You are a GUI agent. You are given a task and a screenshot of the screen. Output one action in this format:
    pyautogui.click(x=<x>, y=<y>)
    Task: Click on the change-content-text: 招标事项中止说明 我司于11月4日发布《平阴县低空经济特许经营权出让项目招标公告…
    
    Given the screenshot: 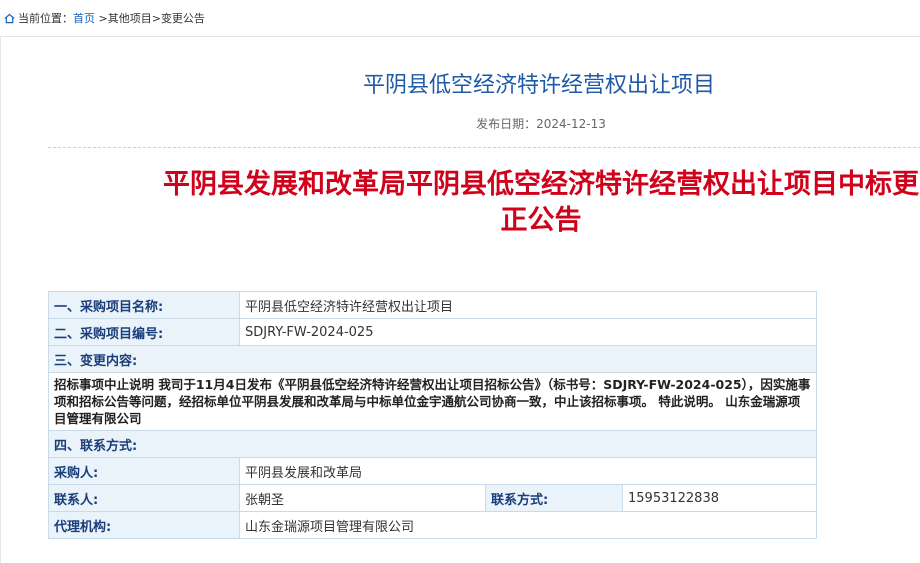 What is the action you would take?
    pyautogui.click(x=432, y=401)
    